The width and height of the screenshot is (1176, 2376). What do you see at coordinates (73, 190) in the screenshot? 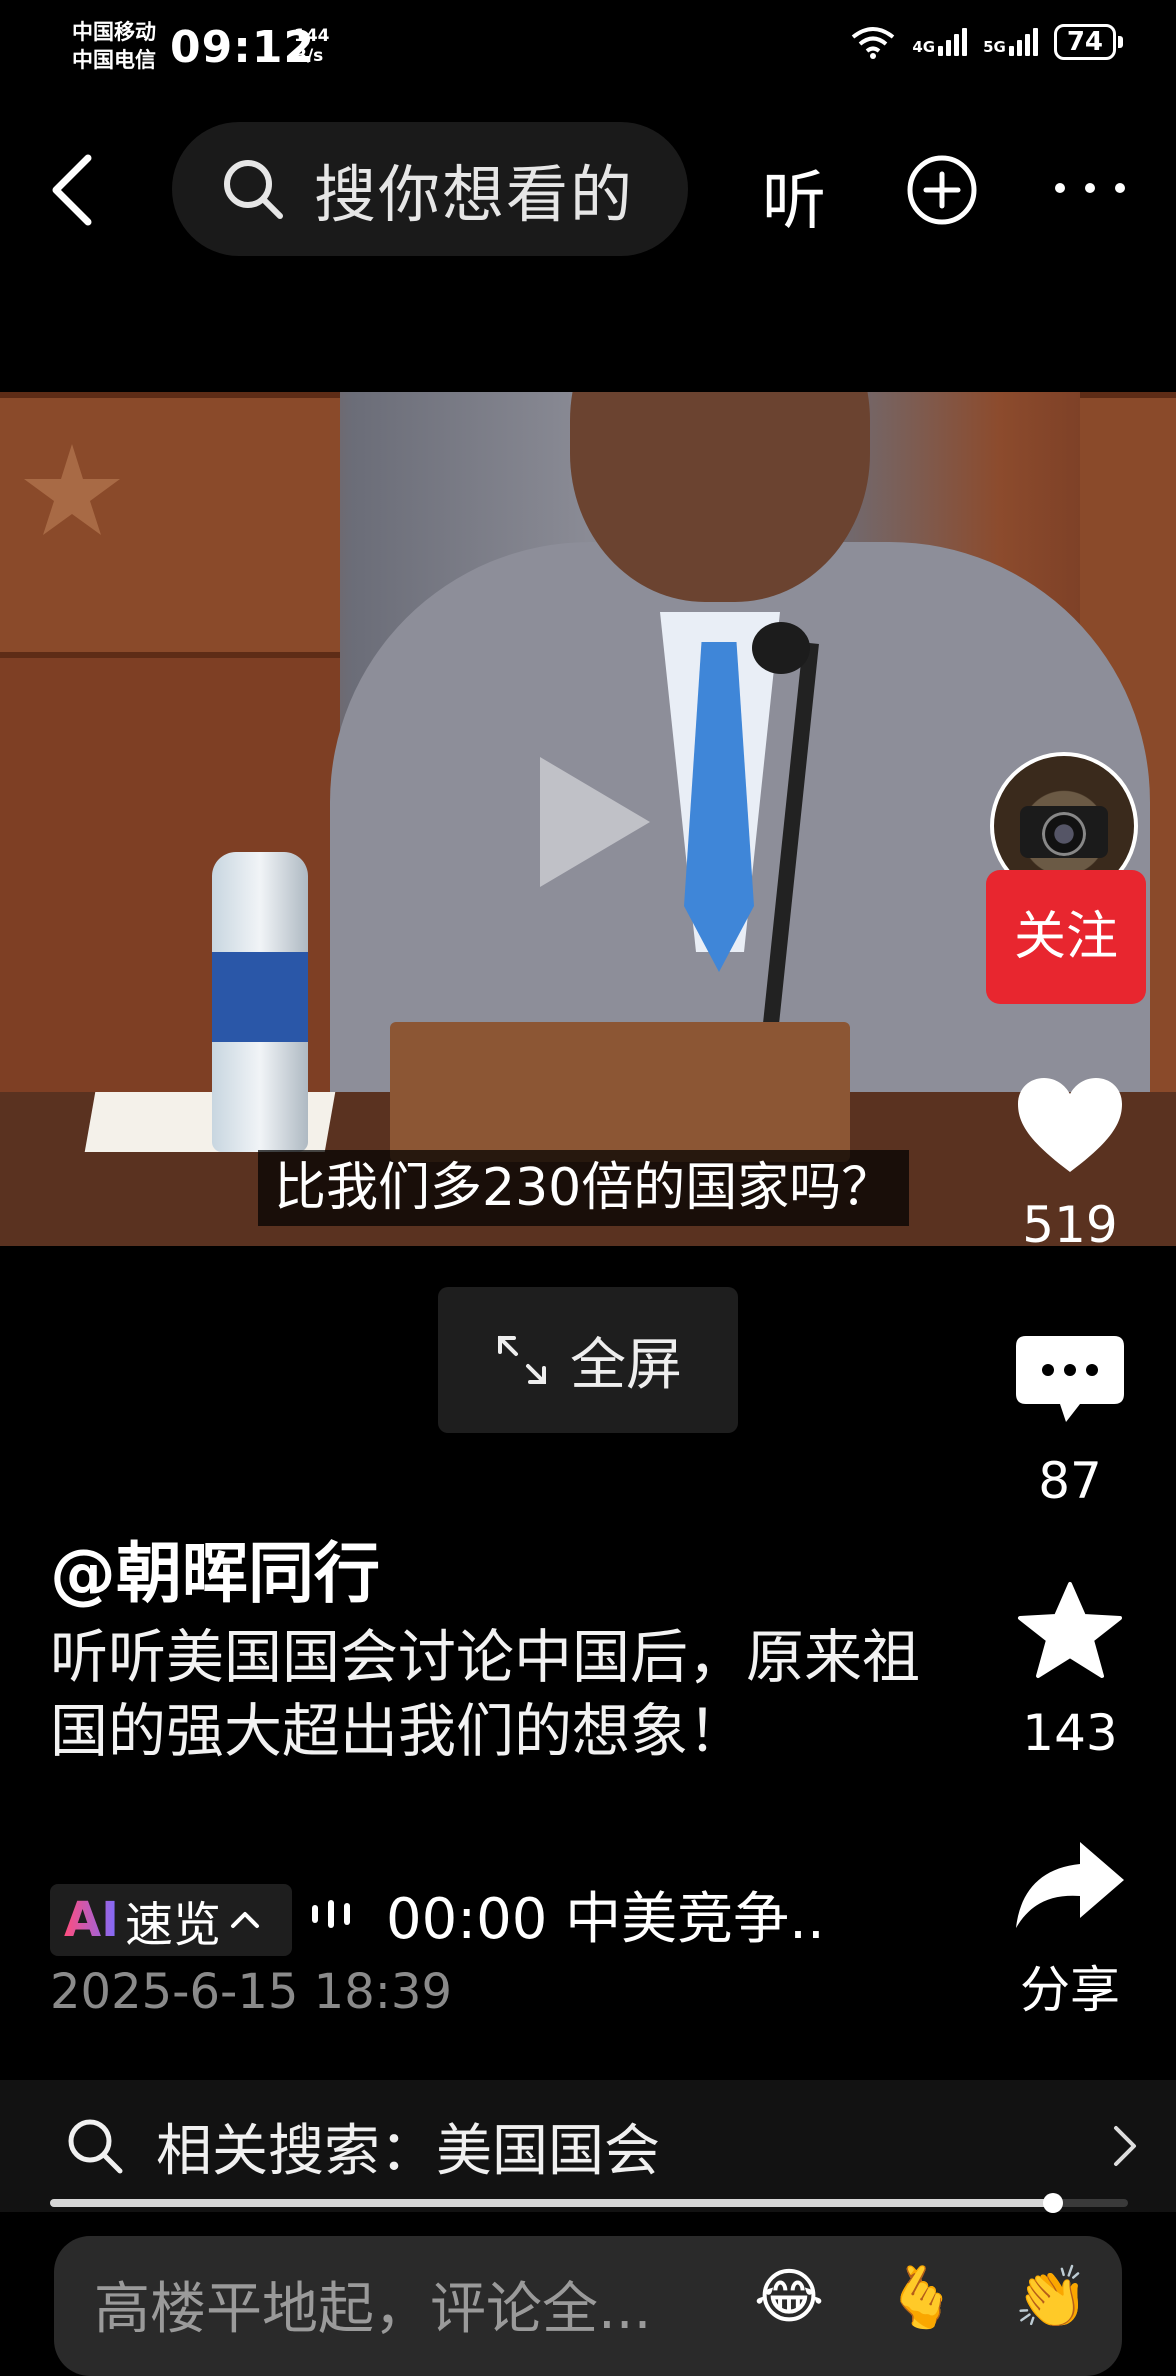
I see `back-arrow-icon` at bounding box center [73, 190].